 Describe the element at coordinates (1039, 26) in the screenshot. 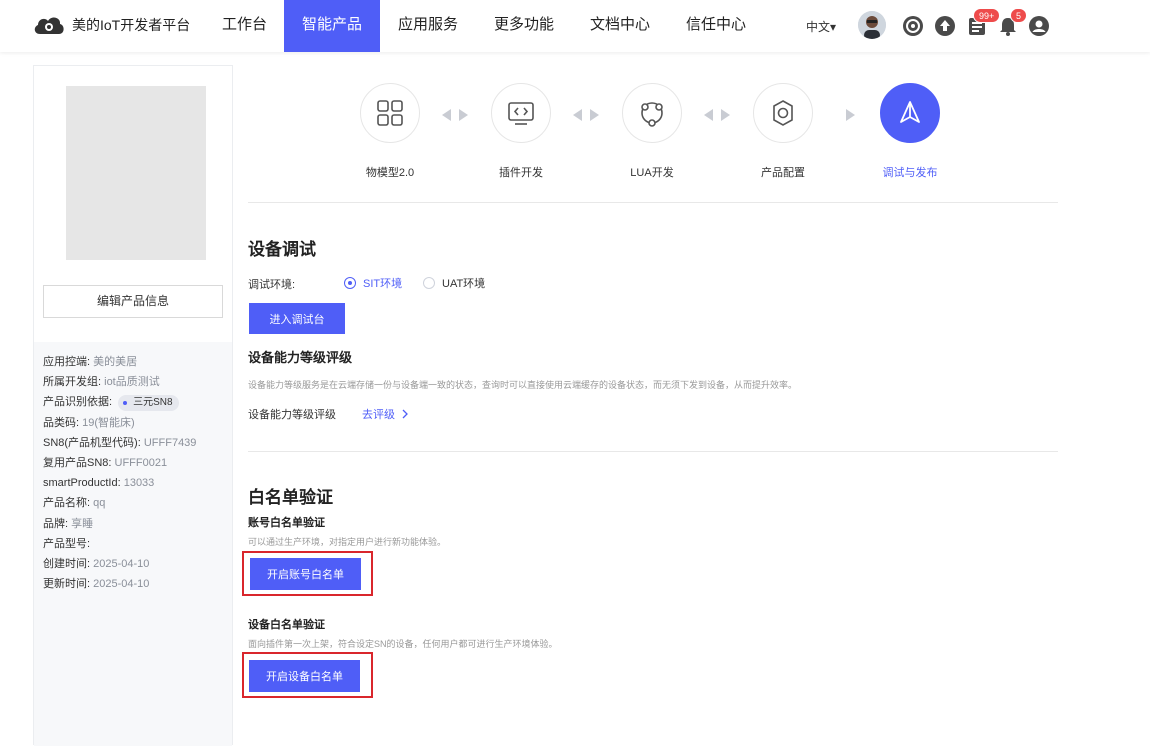

I see `user-icon` at that location.